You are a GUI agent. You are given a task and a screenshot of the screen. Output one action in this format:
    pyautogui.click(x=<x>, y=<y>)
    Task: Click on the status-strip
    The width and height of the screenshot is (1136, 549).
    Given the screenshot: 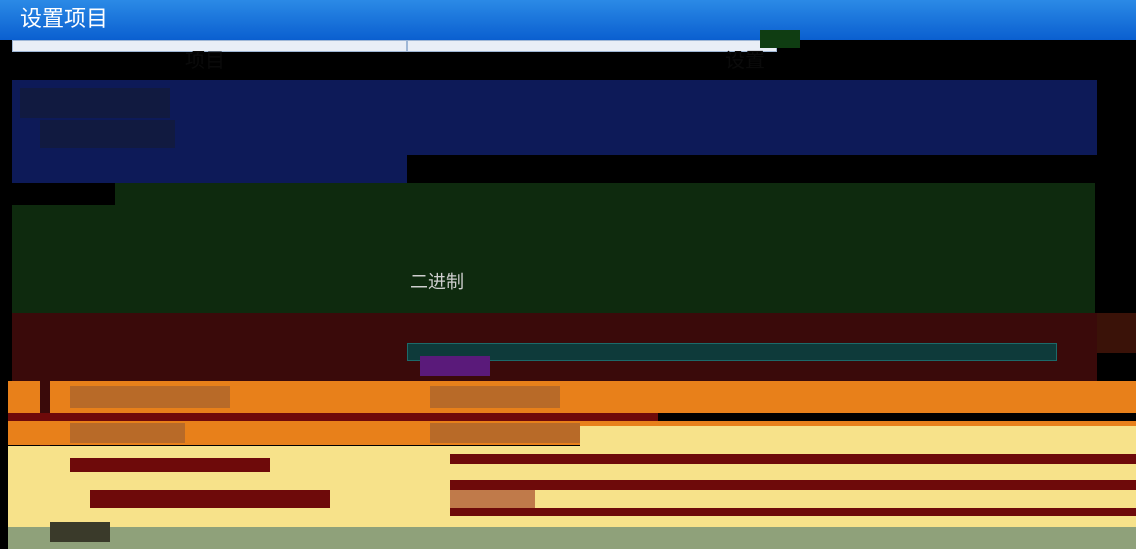 What is the action you would take?
    pyautogui.click(x=572, y=538)
    